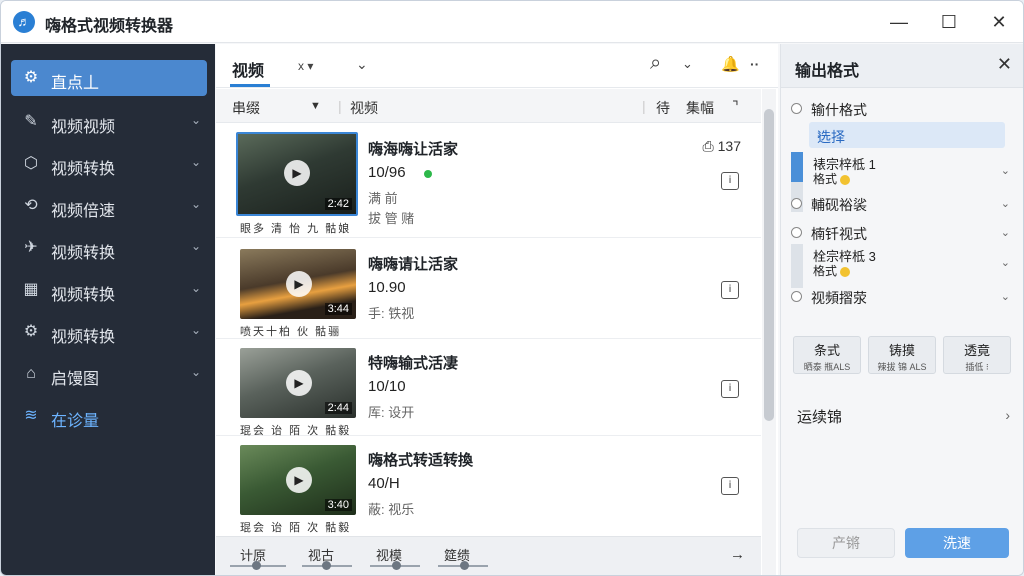  I want to click on sort-icon: ▼, so click(315, 106).